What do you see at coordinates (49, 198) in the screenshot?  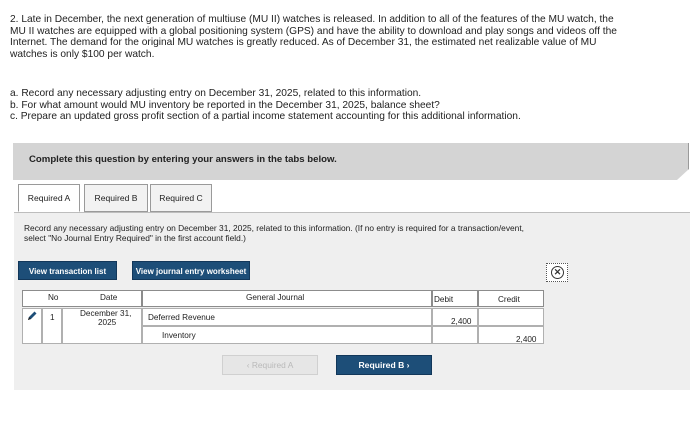 I see `tab-required-a: Required A` at bounding box center [49, 198].